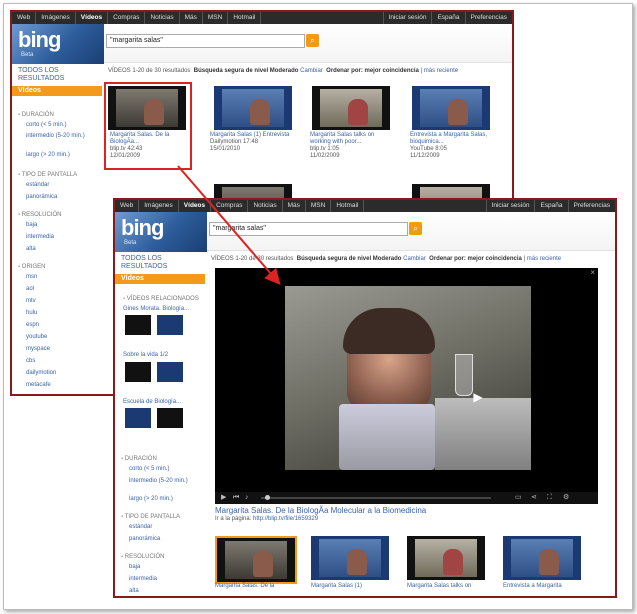 Image resolution: width=637 pixels, height=614 pixels. What do you see at coordinates (30, 361) in the screenshot?
I see `origin-cbs: cbs` at bounding box center [30, 361].